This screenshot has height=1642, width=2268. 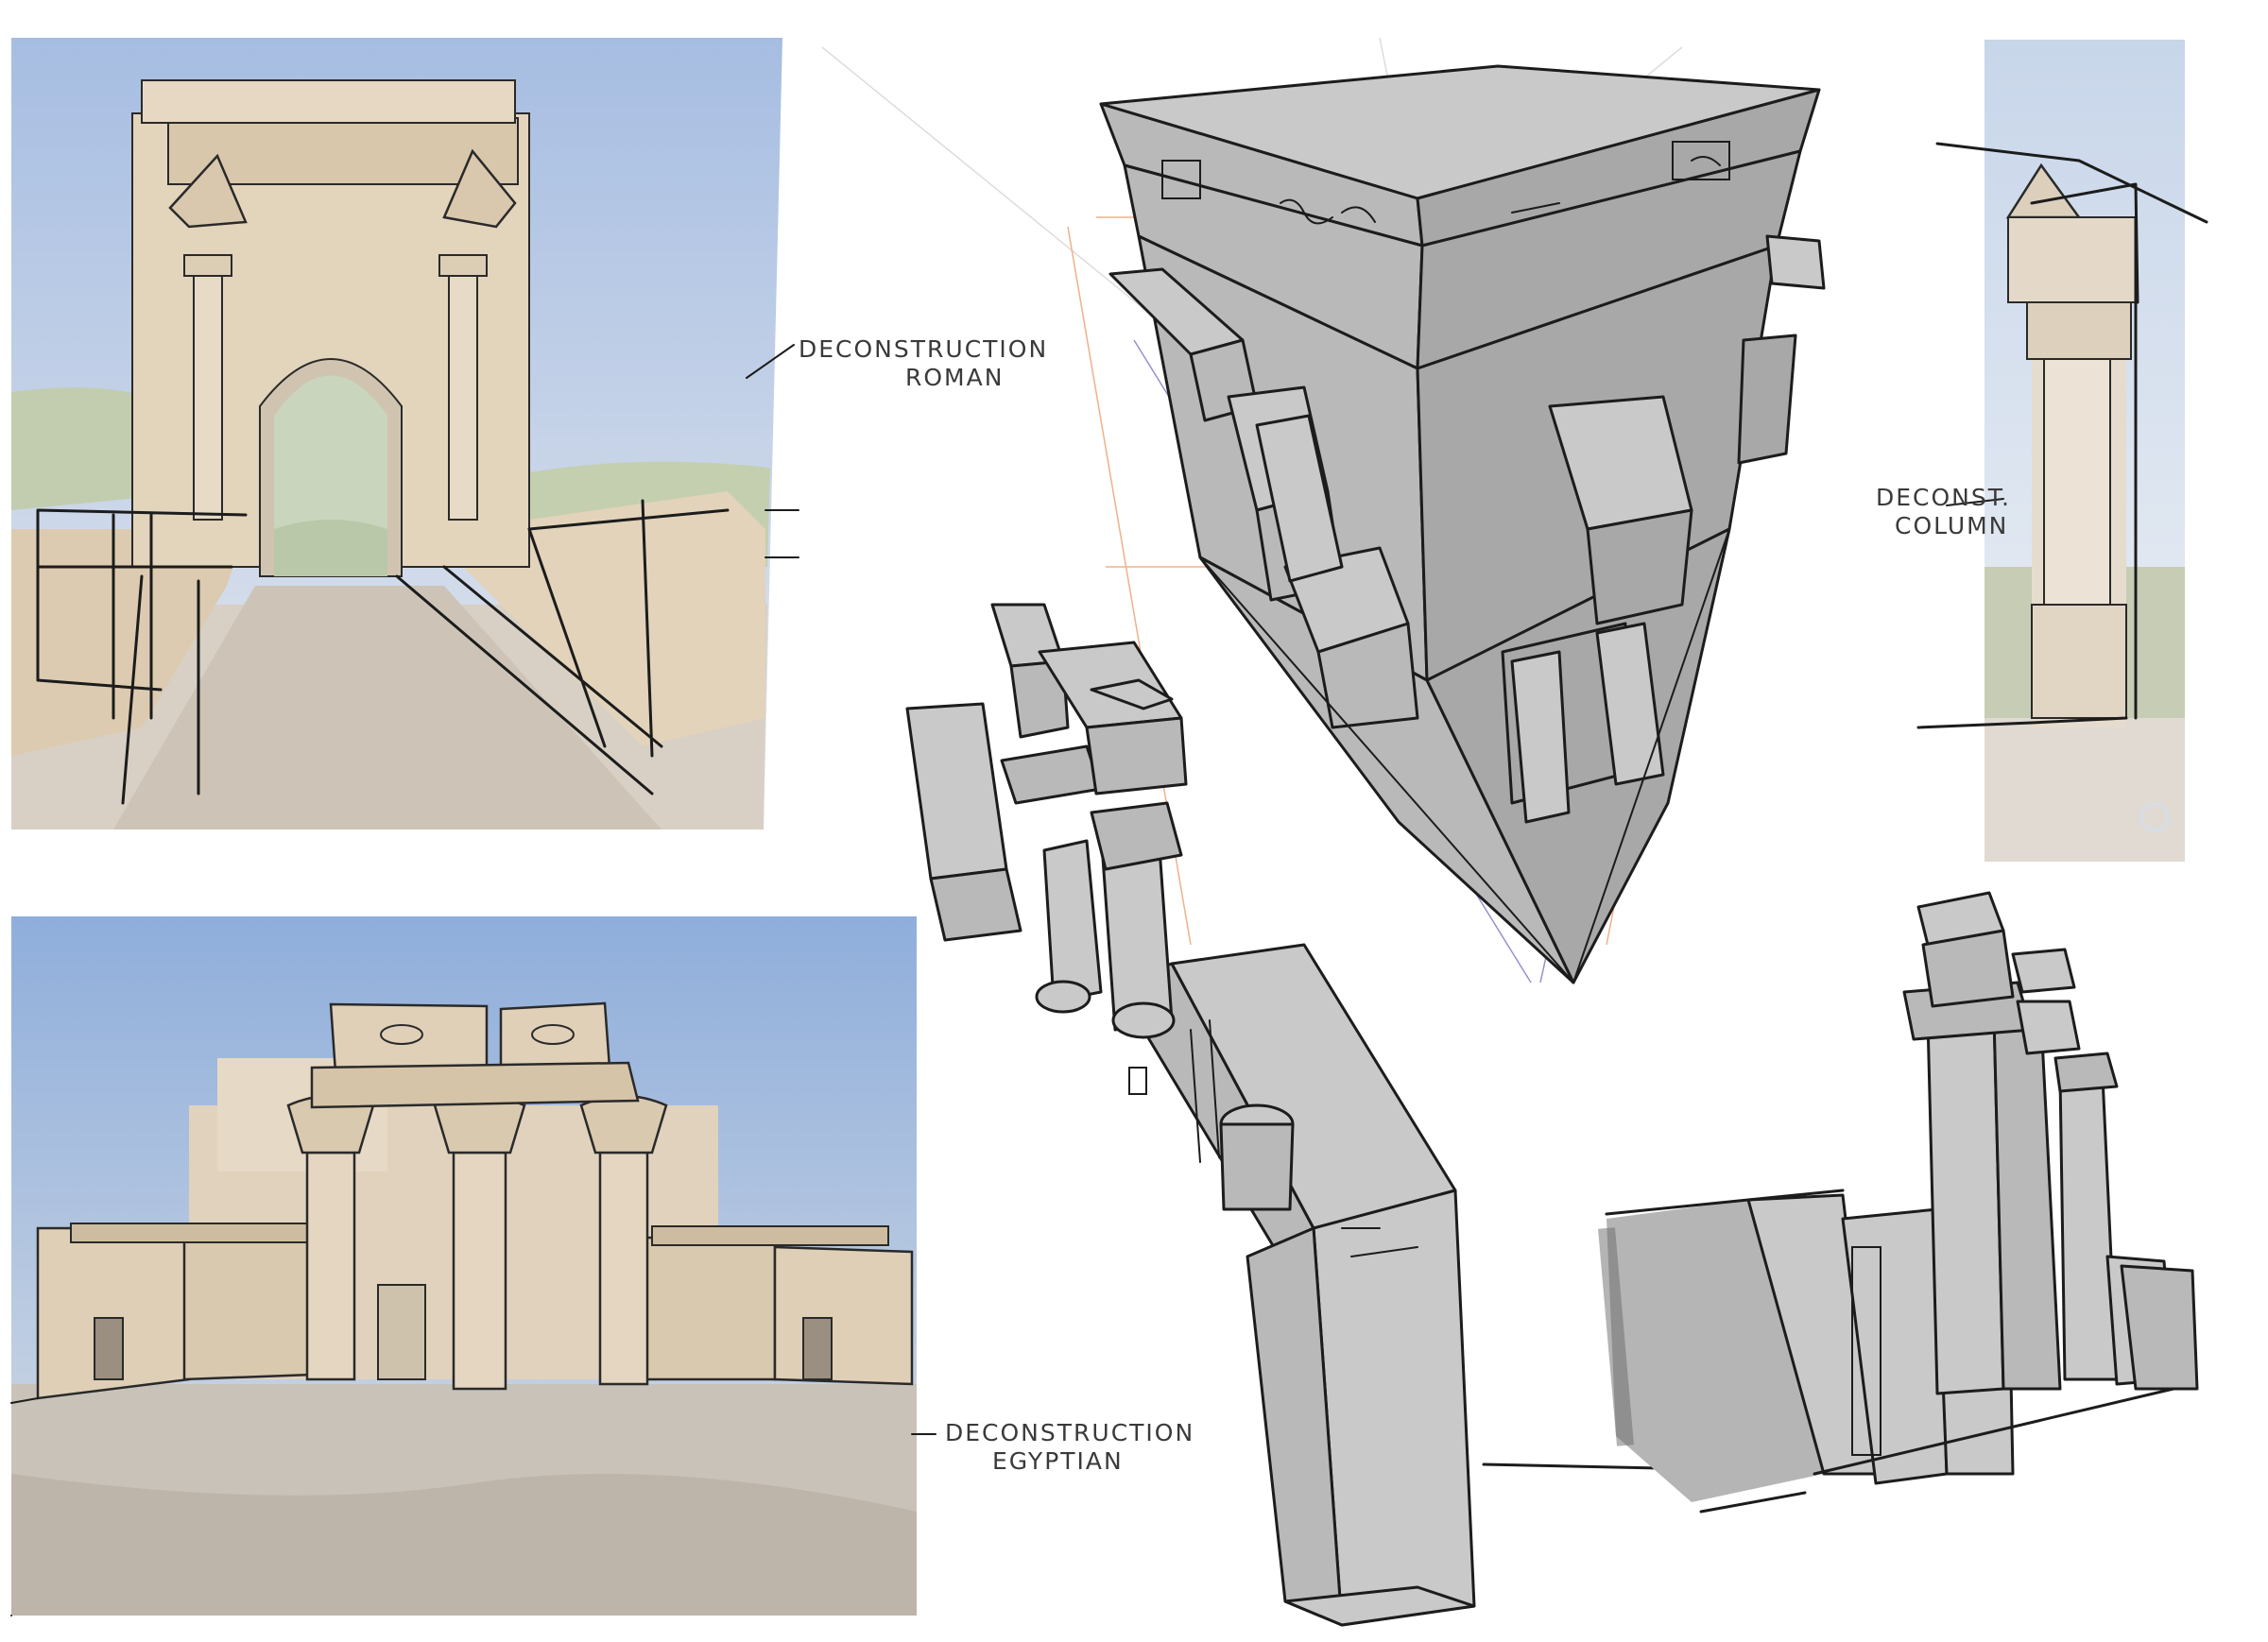 What do you see at coordinates (1069, 1432) in the screenshot?
I see `annotation-egyptian-line1: DECONSTRUCTION` at bounding box center [1069, 1432].